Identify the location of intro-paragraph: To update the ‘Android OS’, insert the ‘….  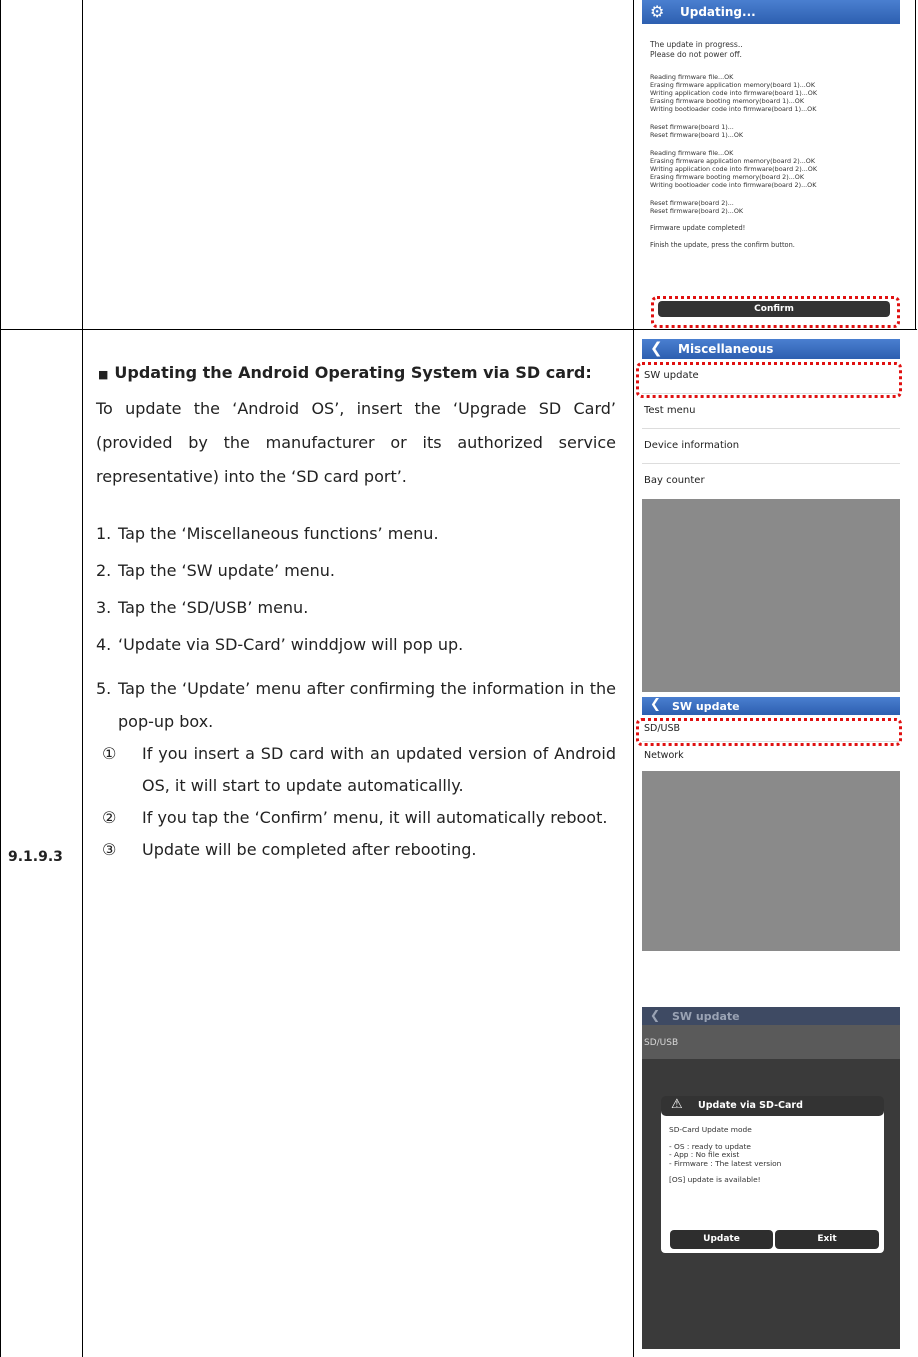
(356, 442).